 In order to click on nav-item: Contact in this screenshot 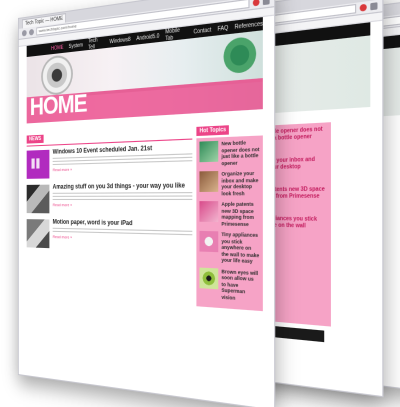, I will do `click(203, 30)`.